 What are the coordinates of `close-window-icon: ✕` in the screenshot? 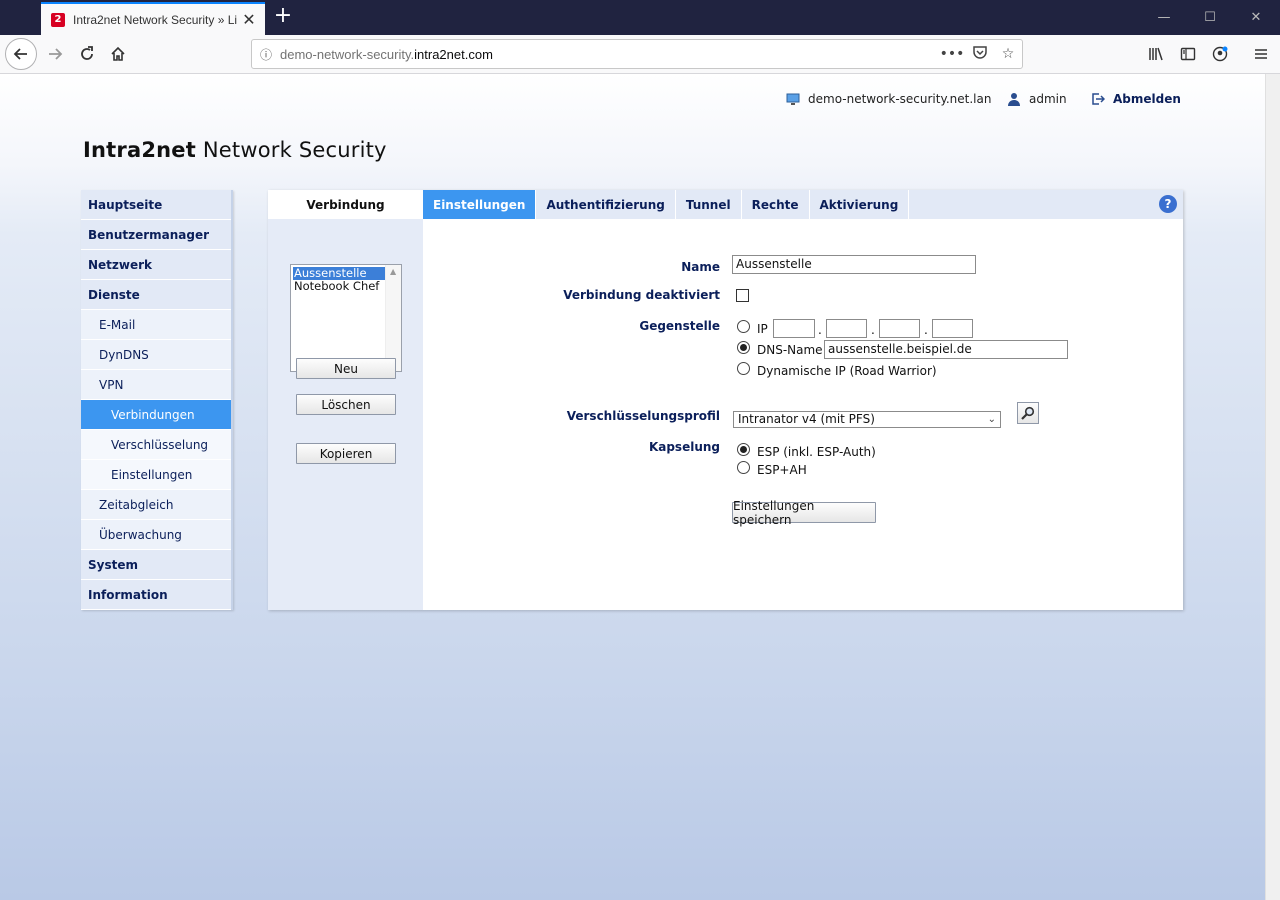 It's located at (1256, 17).